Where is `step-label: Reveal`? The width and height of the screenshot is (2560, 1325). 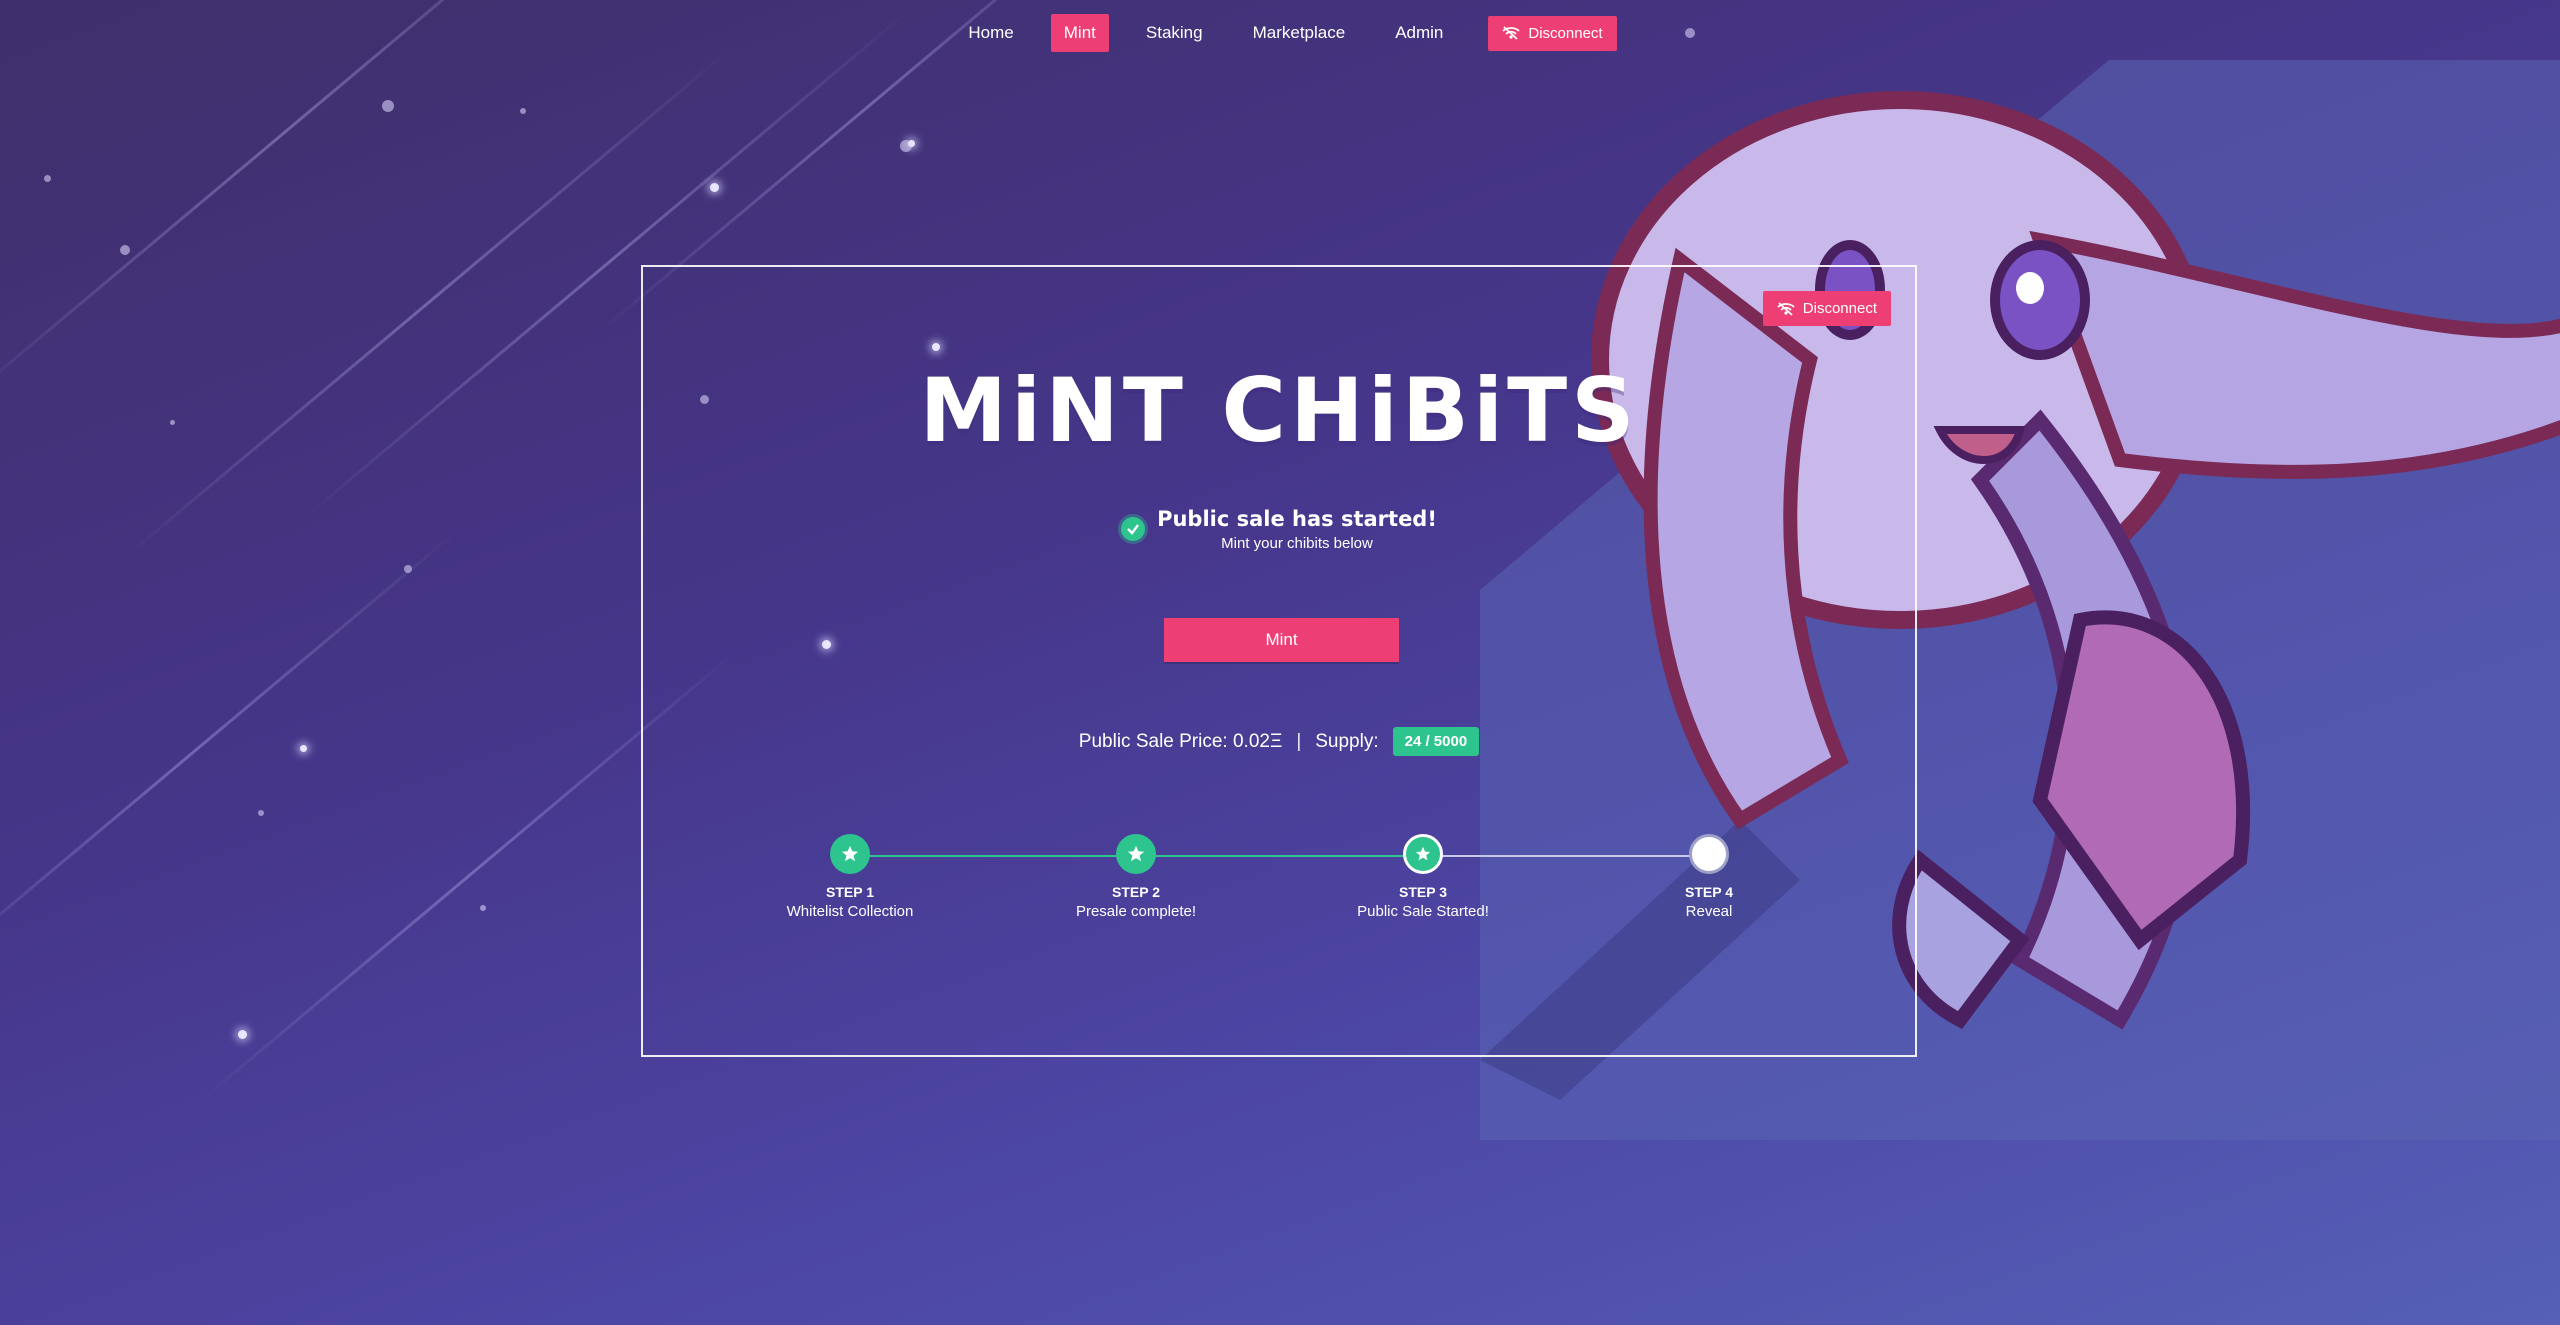 step-label: Reveal is located at coordinates (1709, 911).